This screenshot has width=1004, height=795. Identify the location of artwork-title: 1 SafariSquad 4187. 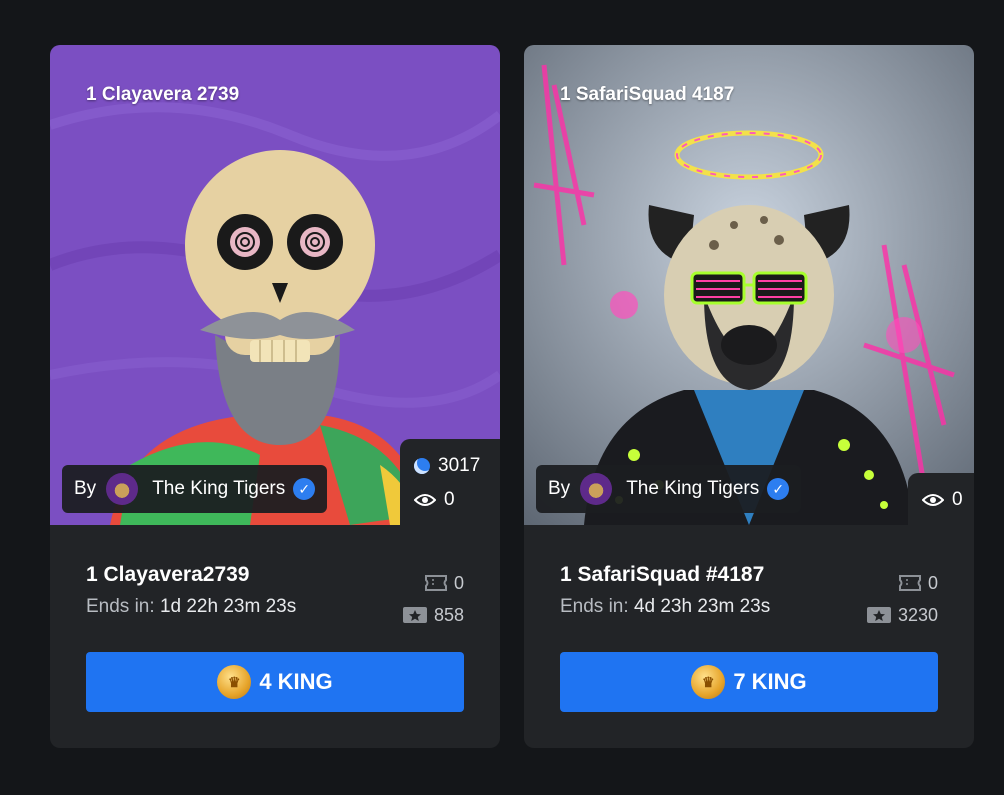
(647, 94).